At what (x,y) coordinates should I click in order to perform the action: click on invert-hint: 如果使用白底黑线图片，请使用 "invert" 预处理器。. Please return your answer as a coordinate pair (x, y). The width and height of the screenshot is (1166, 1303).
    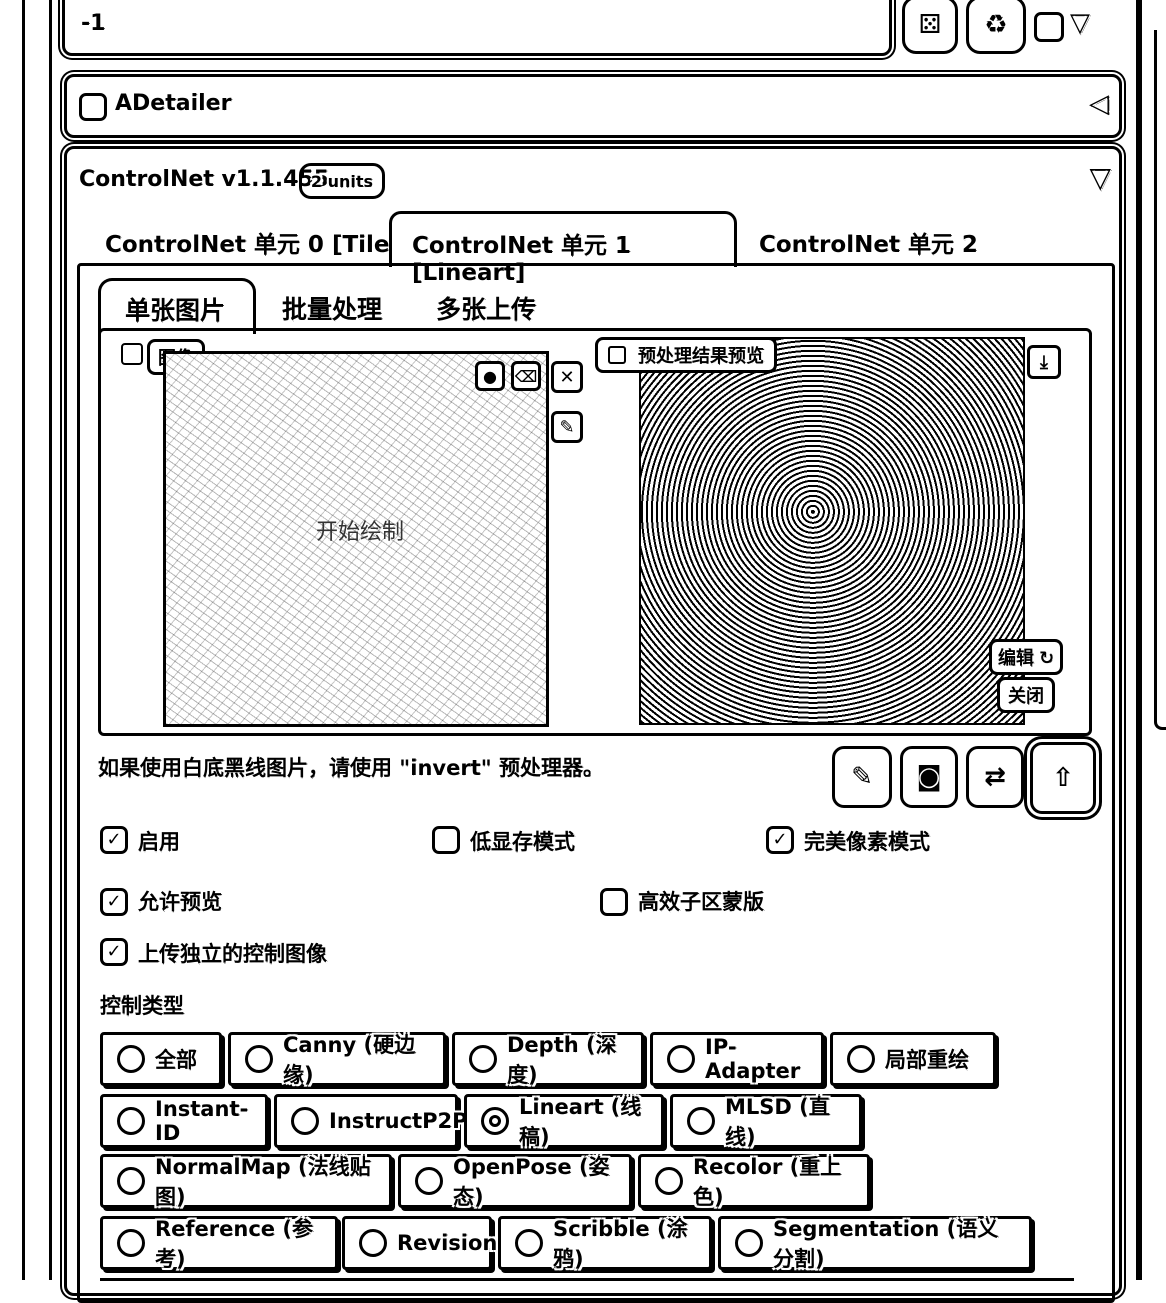
    Looking at the image, I should click on (351, 768).